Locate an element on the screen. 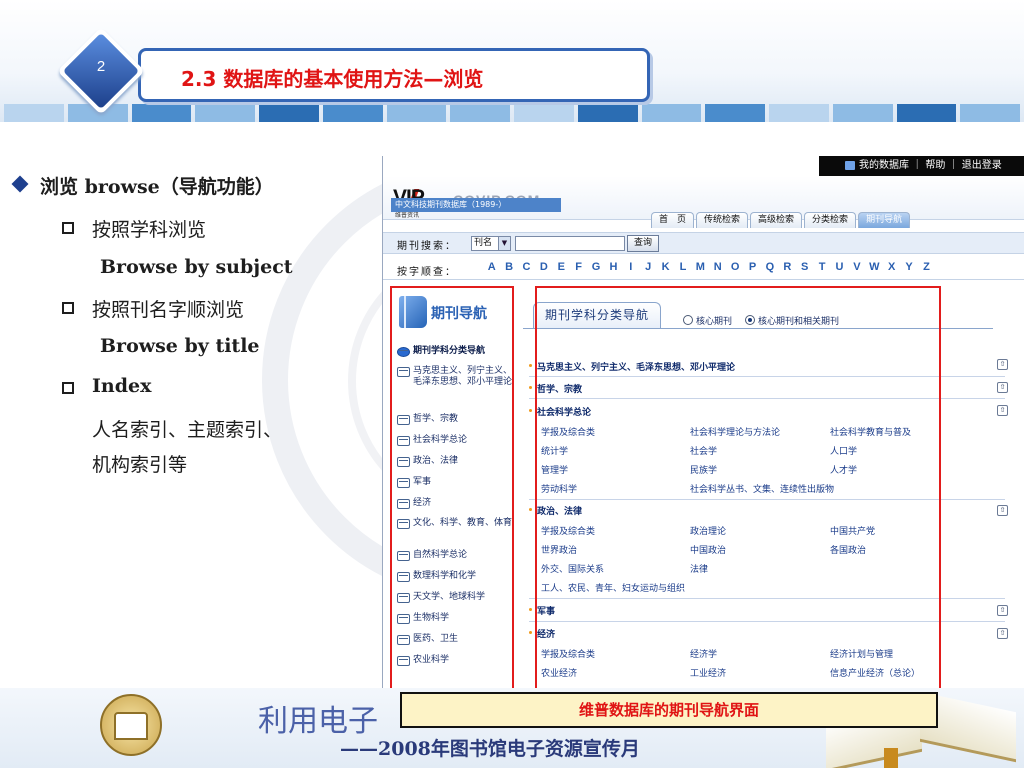  slide-title-box: 2.3 数据库的基本使用方法—浏览 is located at coordinates (394, 75).